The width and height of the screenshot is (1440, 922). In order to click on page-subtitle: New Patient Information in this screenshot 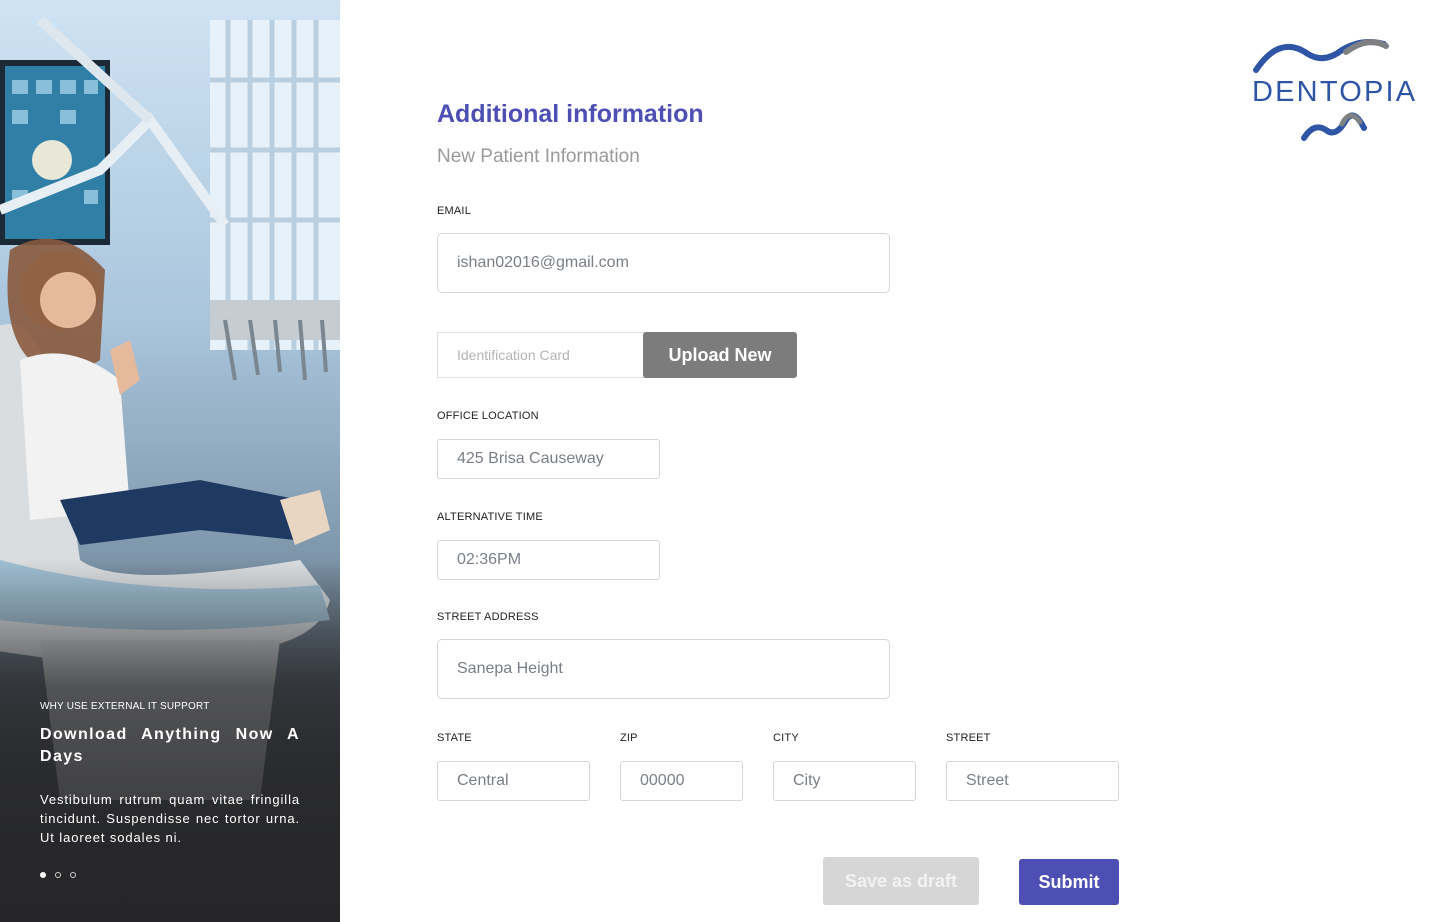, I will do `click(538, 156)`.